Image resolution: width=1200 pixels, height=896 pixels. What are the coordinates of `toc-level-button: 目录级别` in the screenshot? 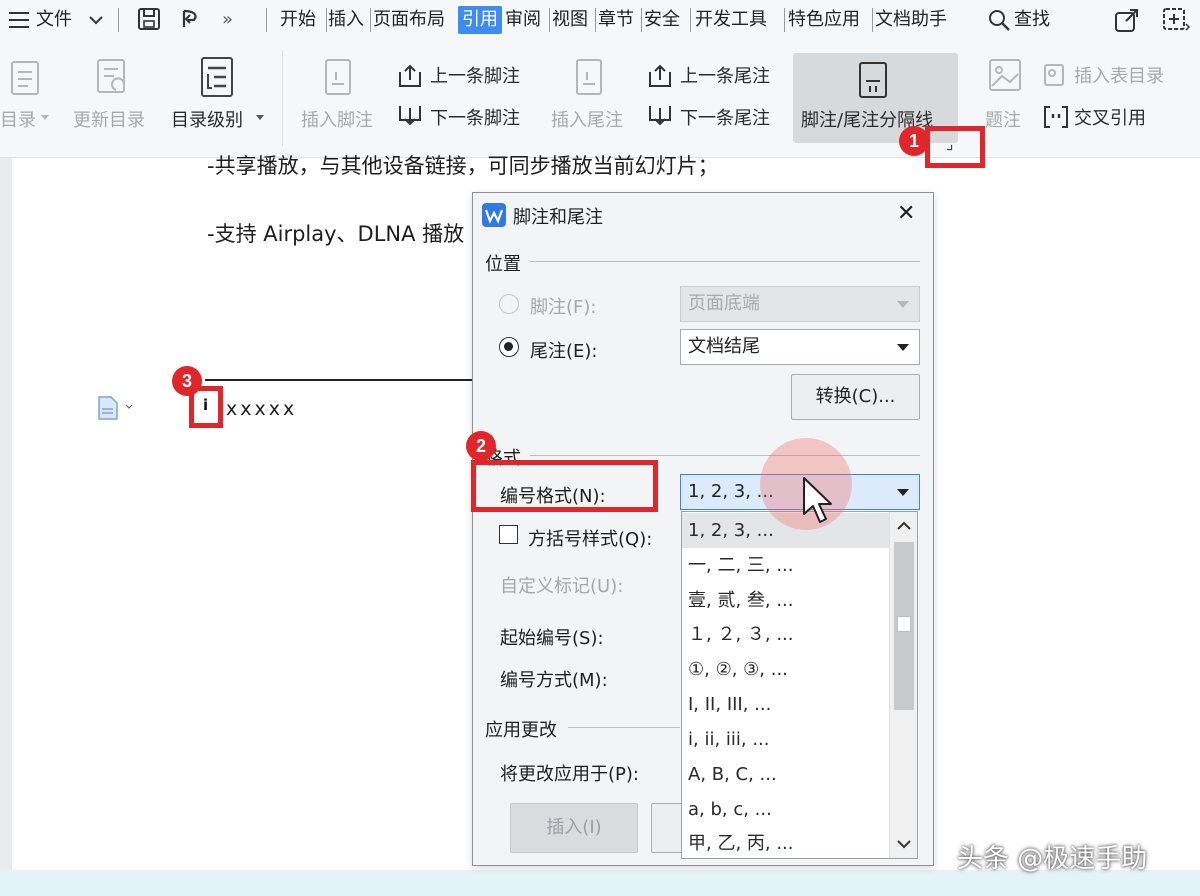 It's located at (207, 119).